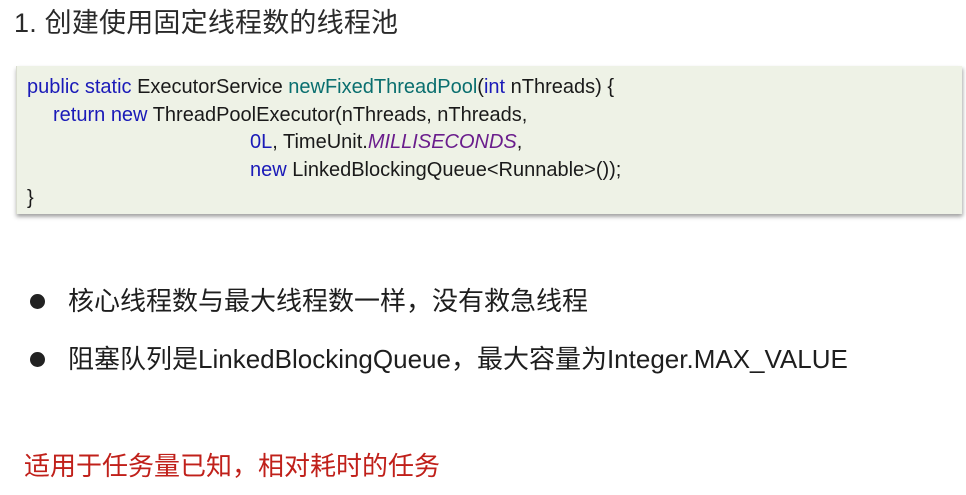  I want to click on code-keyword-new-queue: new, so click(268, 170).